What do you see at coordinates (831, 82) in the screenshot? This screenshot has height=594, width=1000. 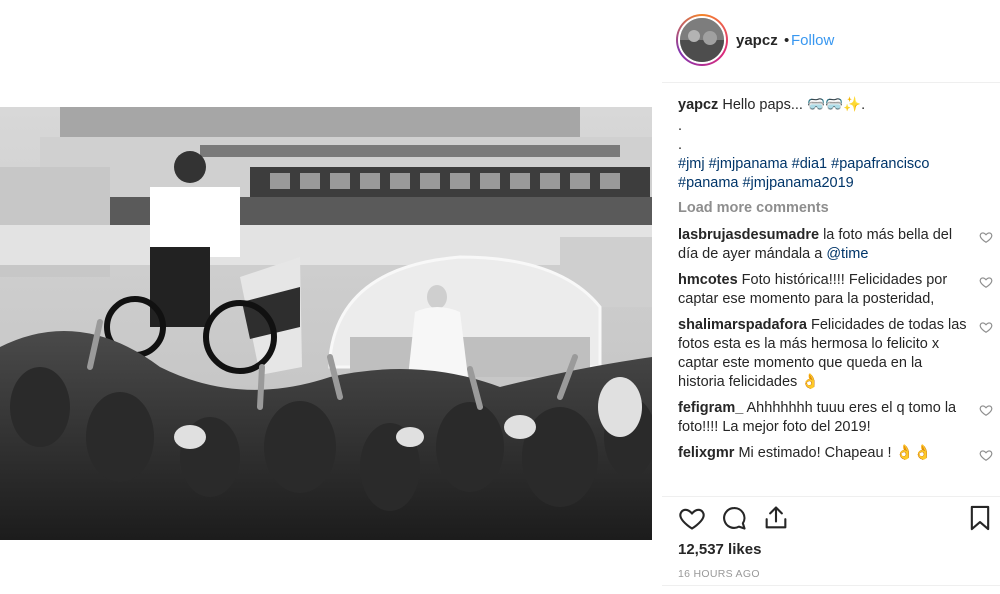 I see `header-divider` at bounding box center [831, 82].